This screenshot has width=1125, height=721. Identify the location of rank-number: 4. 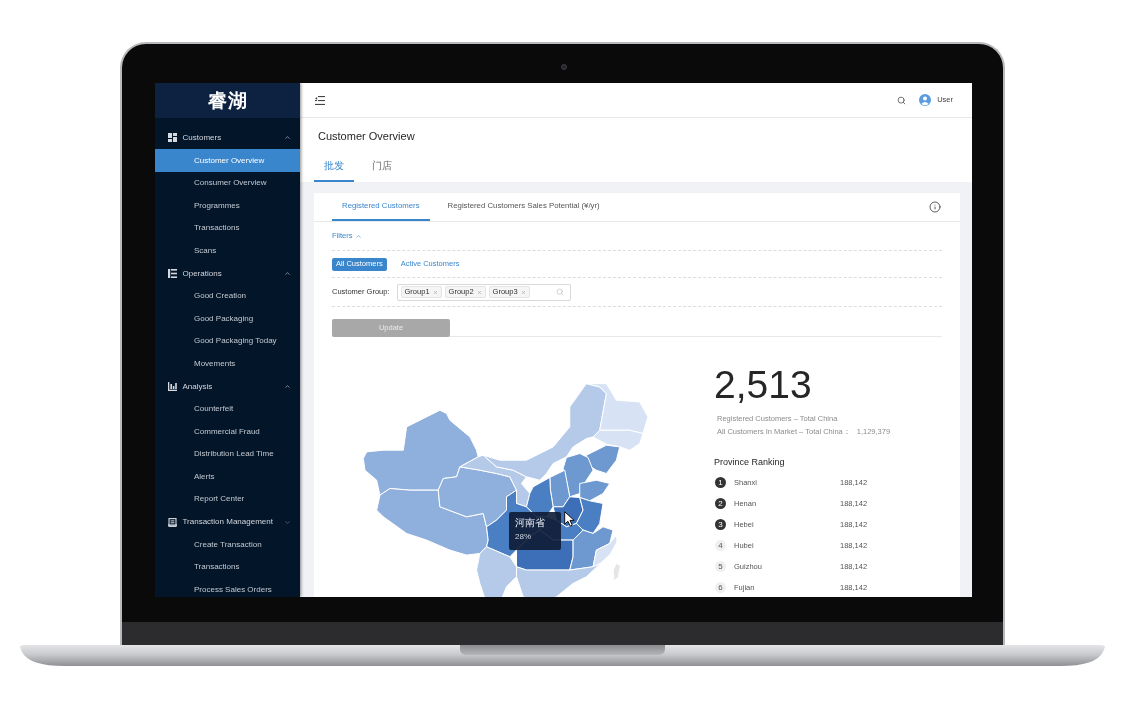
(720, 545).